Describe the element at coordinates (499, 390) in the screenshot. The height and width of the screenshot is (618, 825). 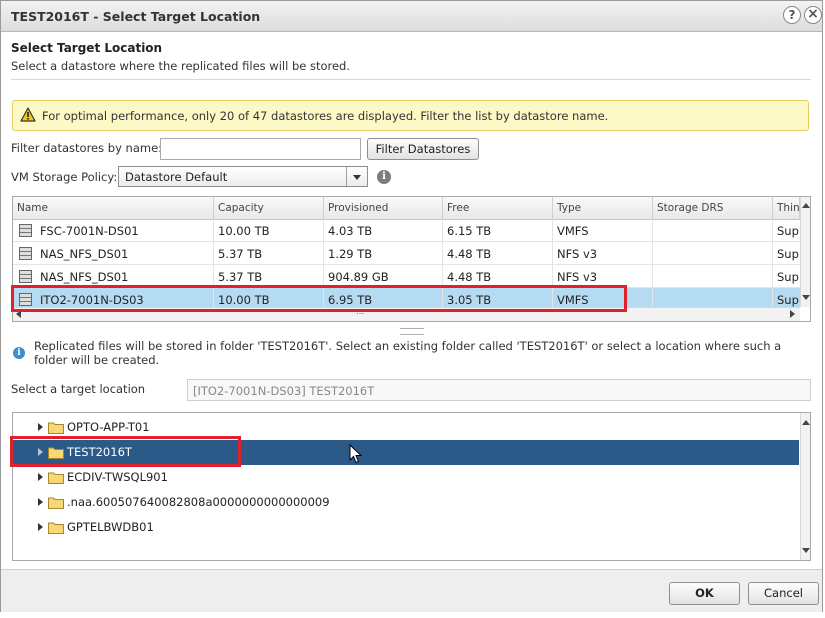
I see `target-location-field: [ITO2-7001N-DS03] TEST2016T` at that location.